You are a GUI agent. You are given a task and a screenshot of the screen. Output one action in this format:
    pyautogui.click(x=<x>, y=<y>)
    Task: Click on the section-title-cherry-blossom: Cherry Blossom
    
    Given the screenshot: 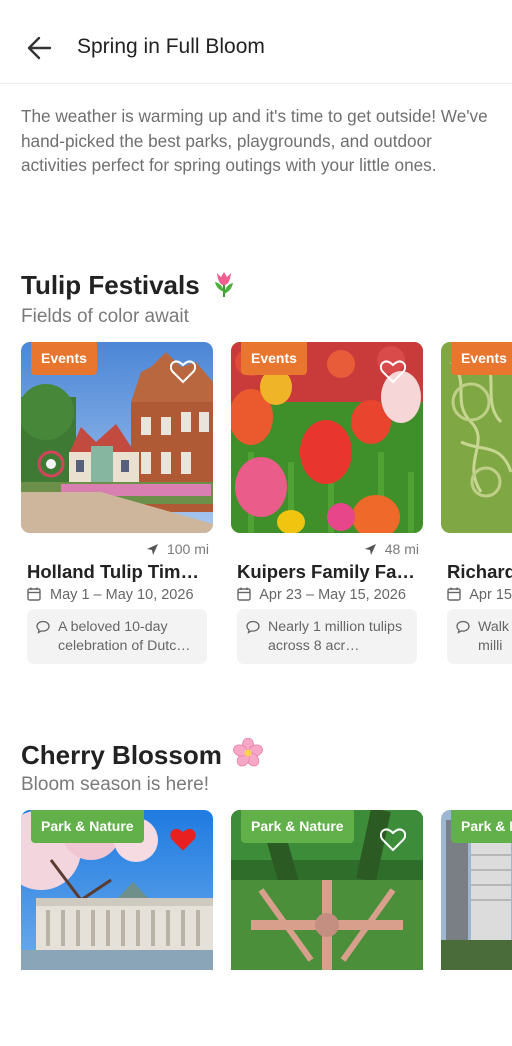 What is the action you would take?
    pyautogui.click(x=142, y=756)
    